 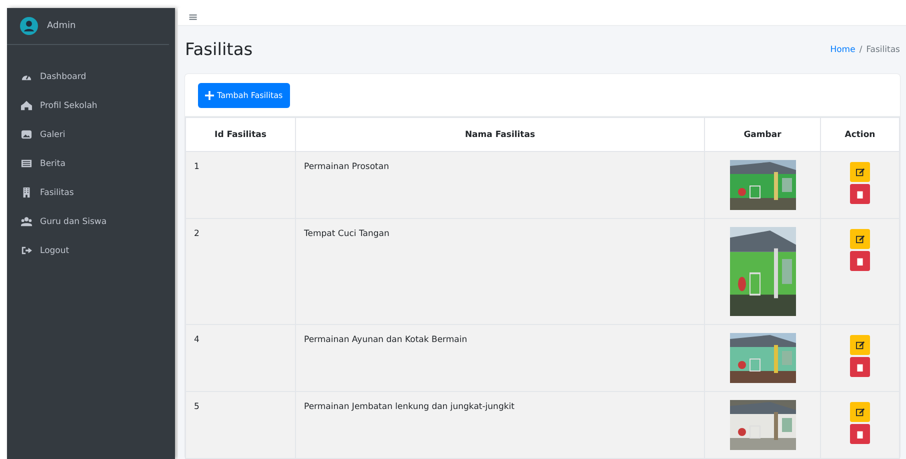 What do you see at coordinates (26, 221) in the screenshot?
I see `users-icon` at bounding box center [26, 221].